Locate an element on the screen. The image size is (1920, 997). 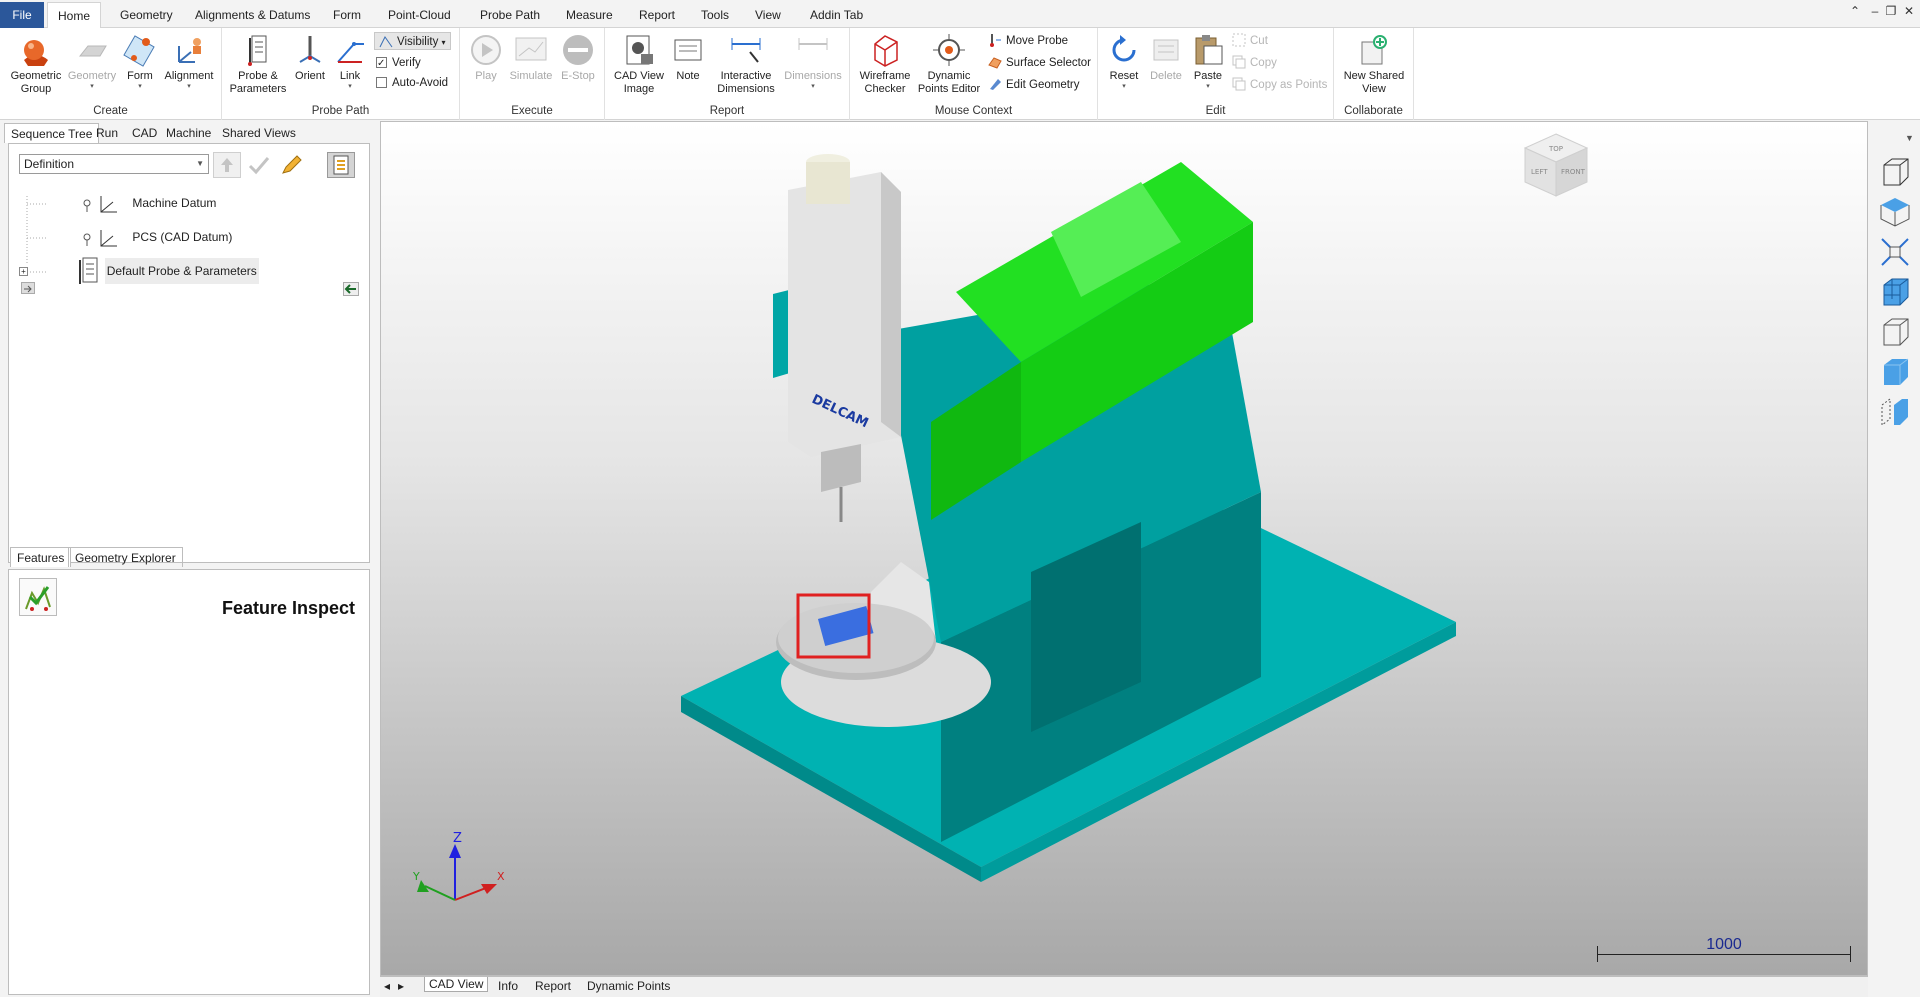
auto-avoid-checkbox: Auto-Avoid is located at coordinates (412, 83).